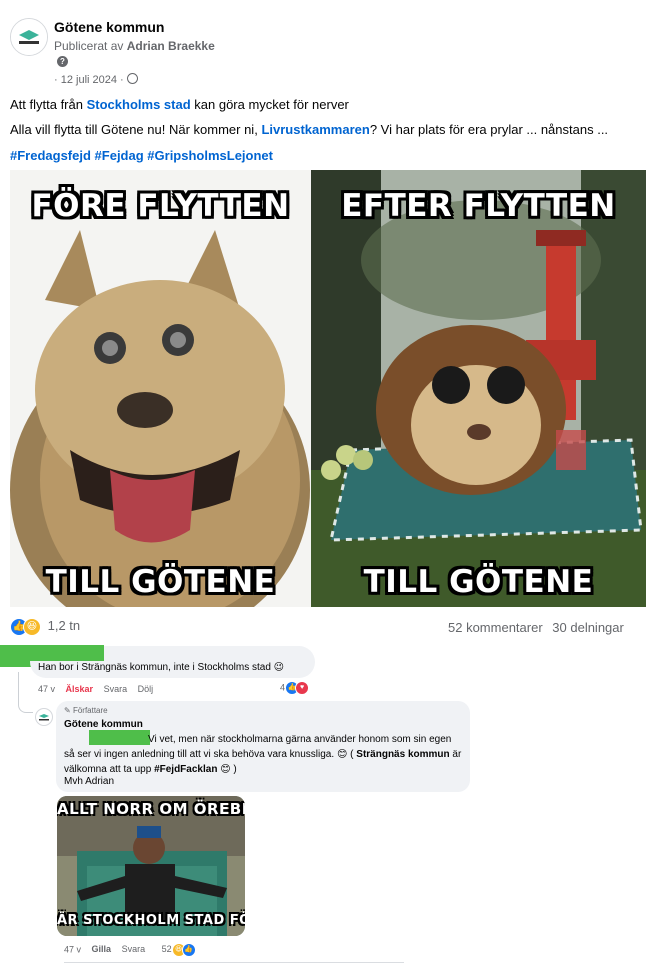  Describe the element at coordinates (103, 724) in the screenshot. I see `reply-author: Götene kommun` at that location.